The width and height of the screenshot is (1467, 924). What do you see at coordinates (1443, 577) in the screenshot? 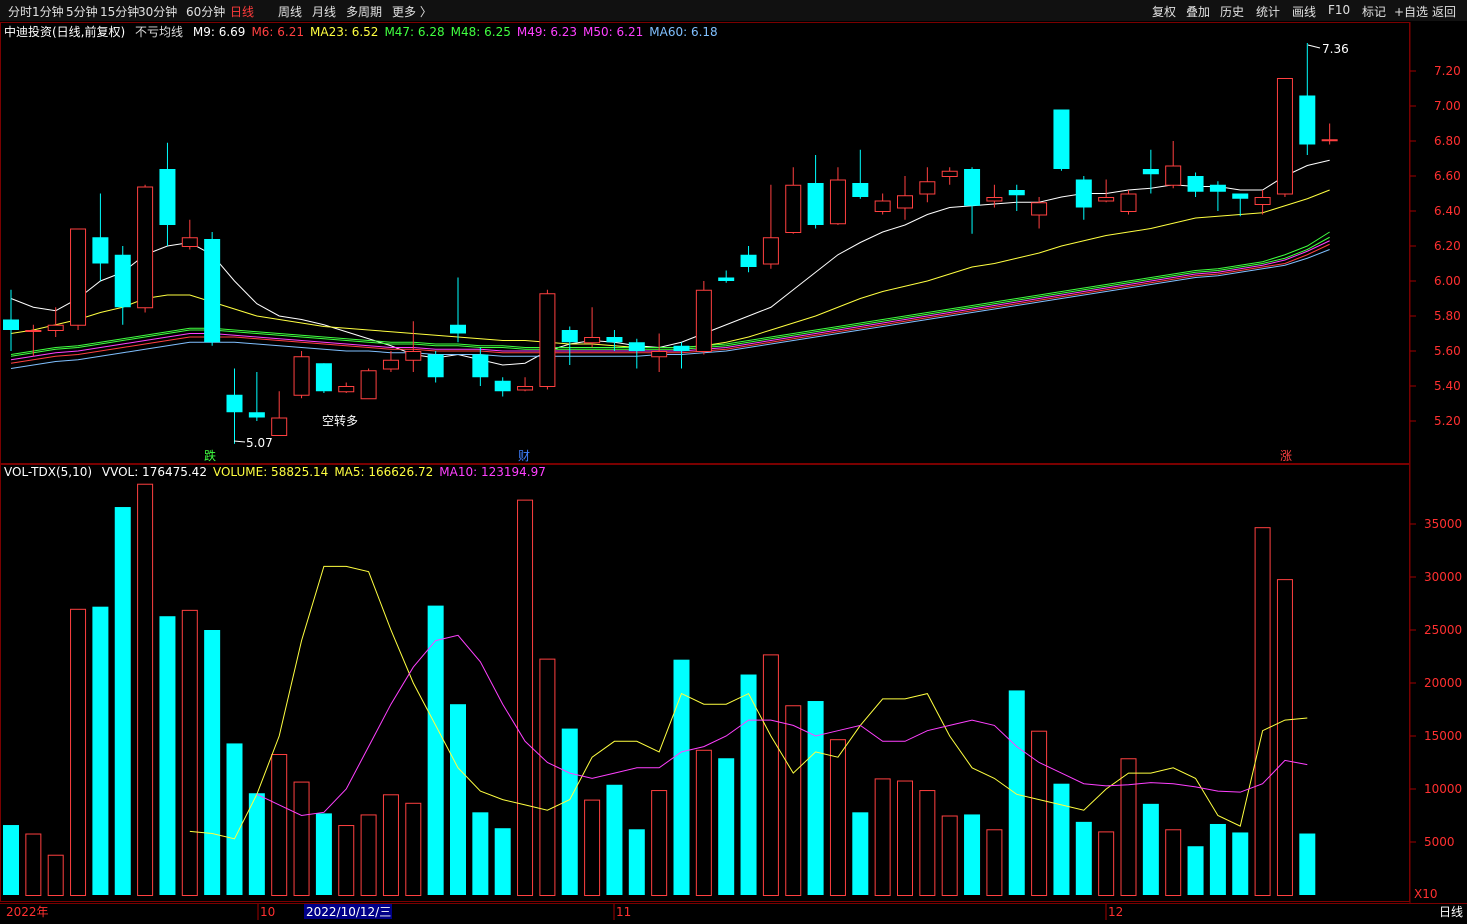
I see `vol-axis-label: 30000` at bounding box center [1443, 577].